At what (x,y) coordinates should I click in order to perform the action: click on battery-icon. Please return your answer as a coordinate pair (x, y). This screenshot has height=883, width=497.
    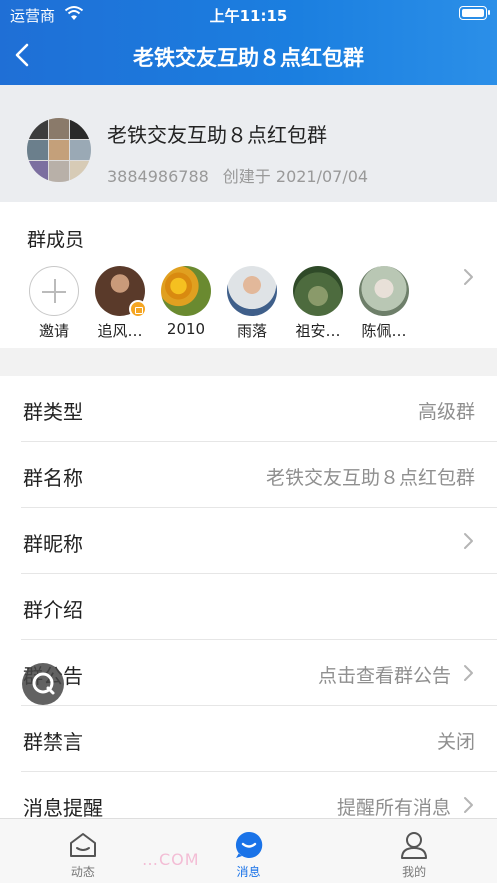
    Looking at the image, I should click on (474, 13).